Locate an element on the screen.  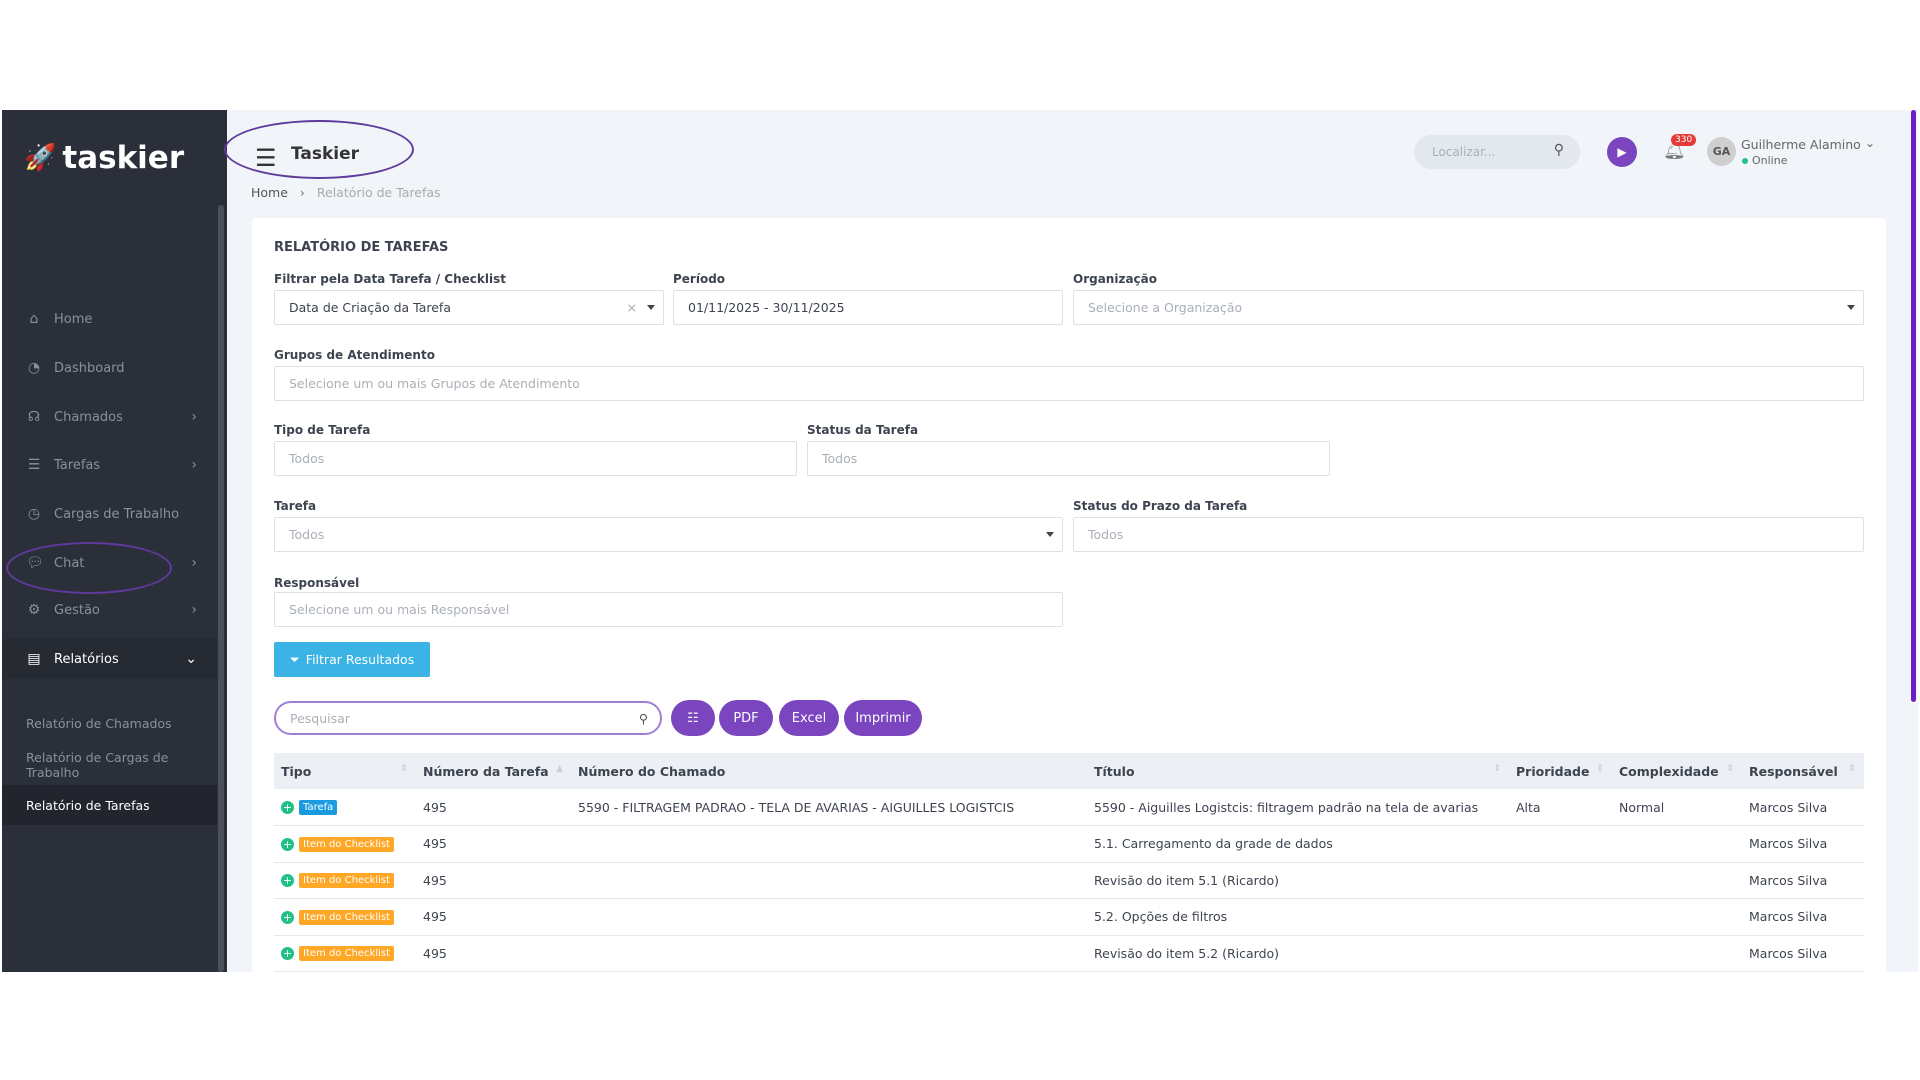
logo: 🚀 taskier is located at coordinates (104, 158).